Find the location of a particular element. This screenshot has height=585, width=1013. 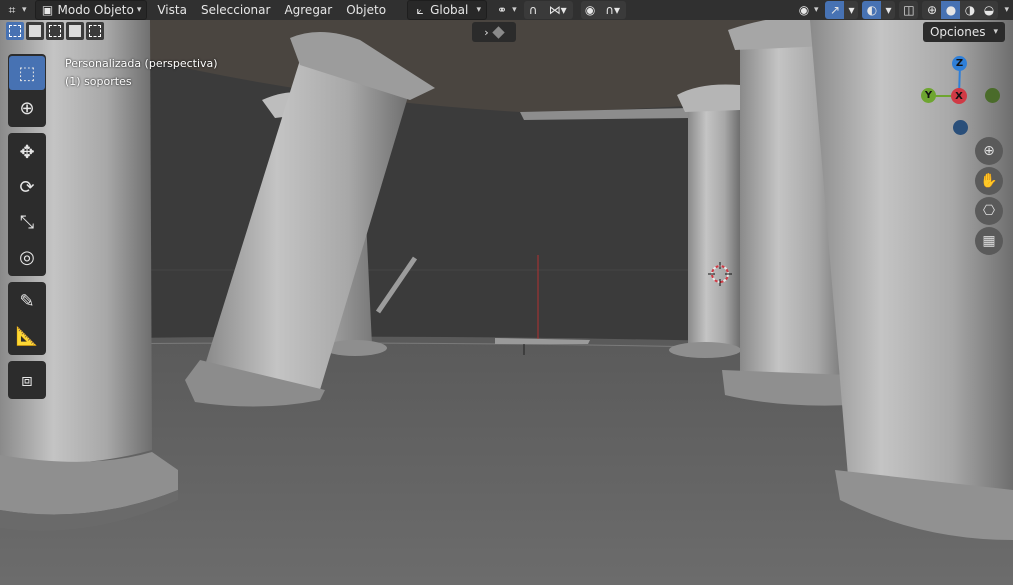

transform-tool: ◎ is located at coordinates (27, 257).